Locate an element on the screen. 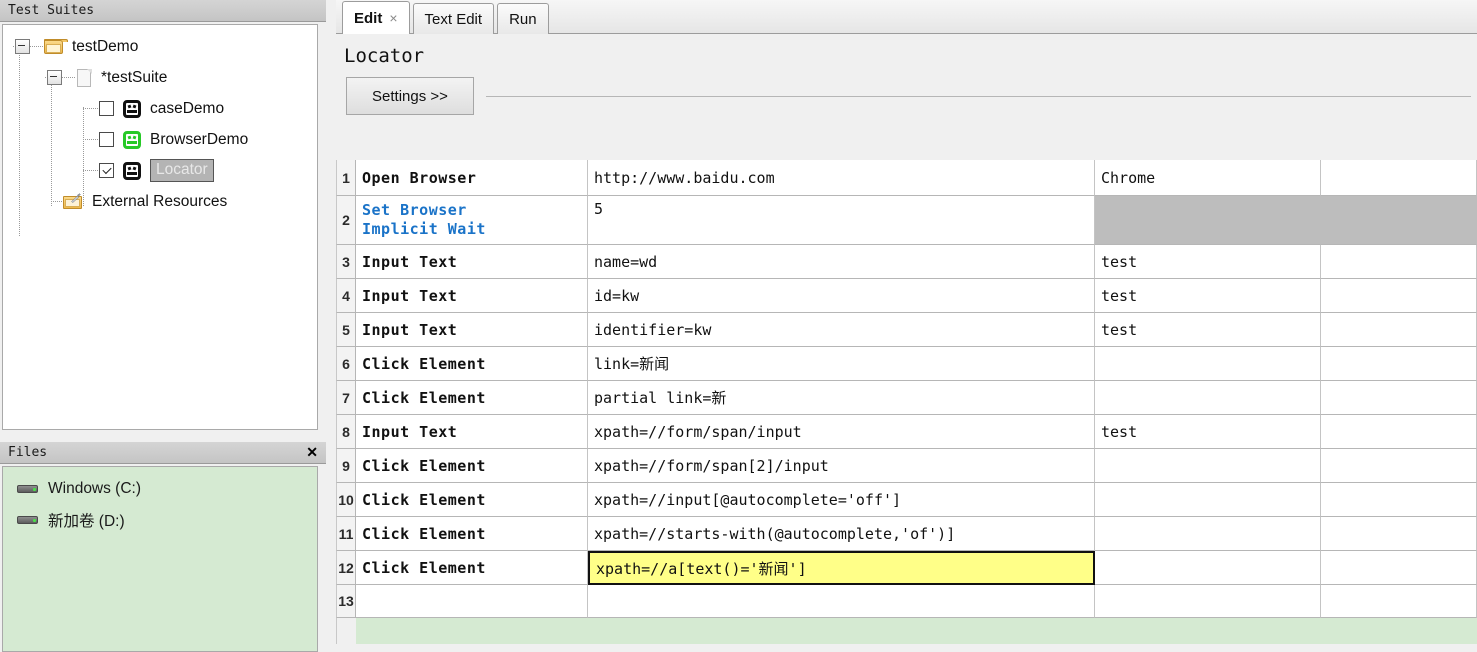 The image size is (1477, 652). tab-run: Run is located at coordinates (523, 18).